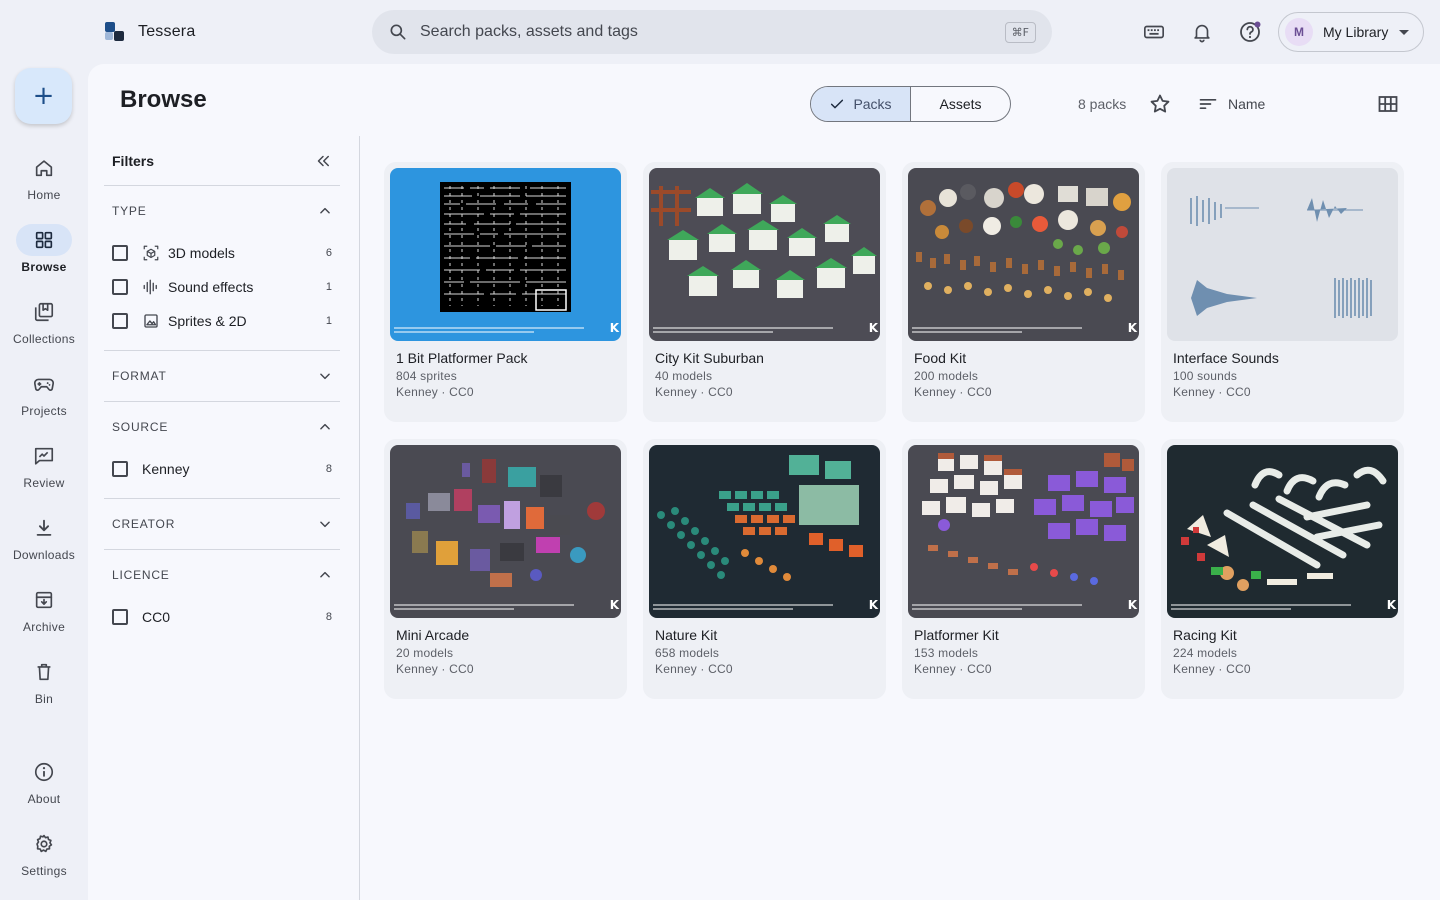 The height and width of the screenshot is (900, 1440). I want to click on pack-card: Interface Sounds 100 sounds Kenney · CC0, so click(1282, 292).